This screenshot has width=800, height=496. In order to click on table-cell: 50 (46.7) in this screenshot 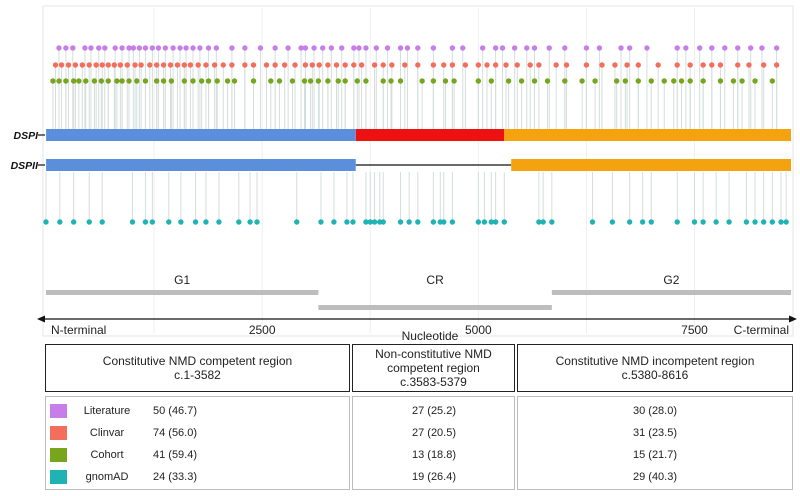, I will do `click(175, 411)`.